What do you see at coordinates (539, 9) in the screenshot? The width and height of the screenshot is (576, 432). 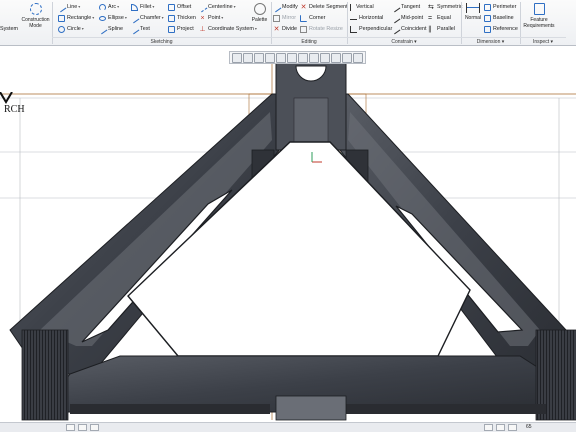 I see `feature-requirements-icon` at bounding box center [539, 9].